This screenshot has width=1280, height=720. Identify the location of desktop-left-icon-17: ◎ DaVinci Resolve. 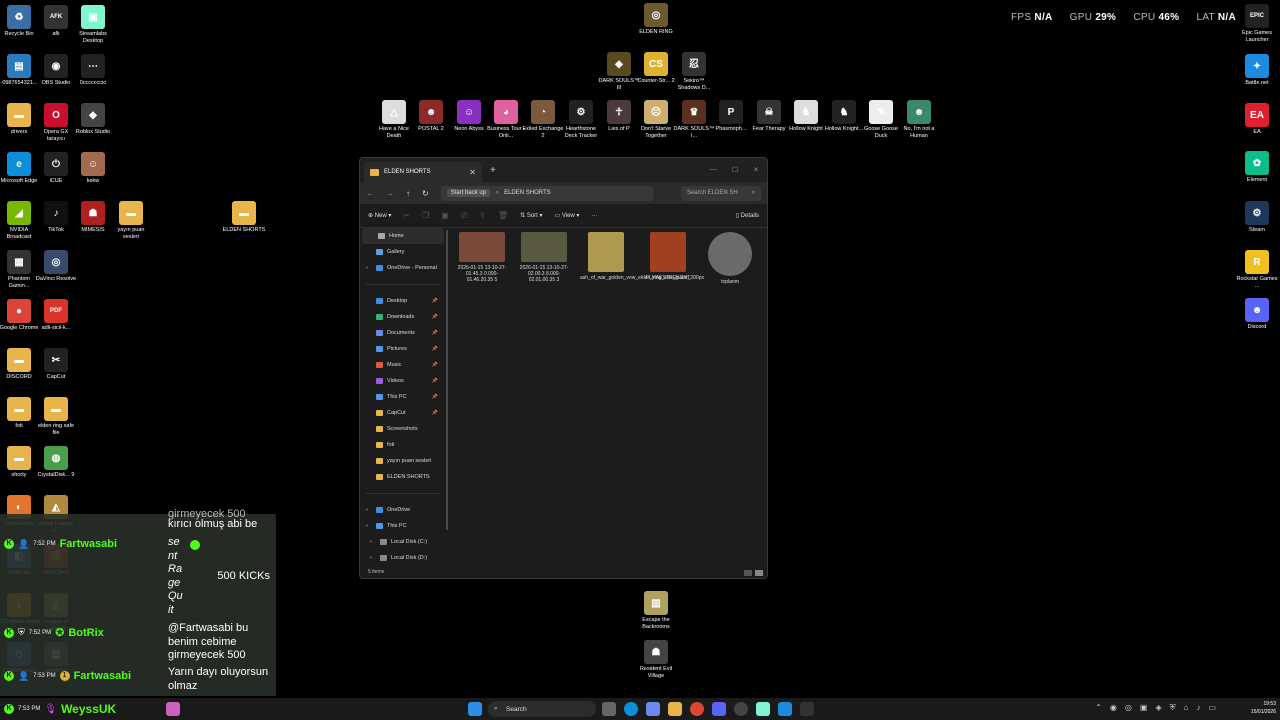
(56, 266).